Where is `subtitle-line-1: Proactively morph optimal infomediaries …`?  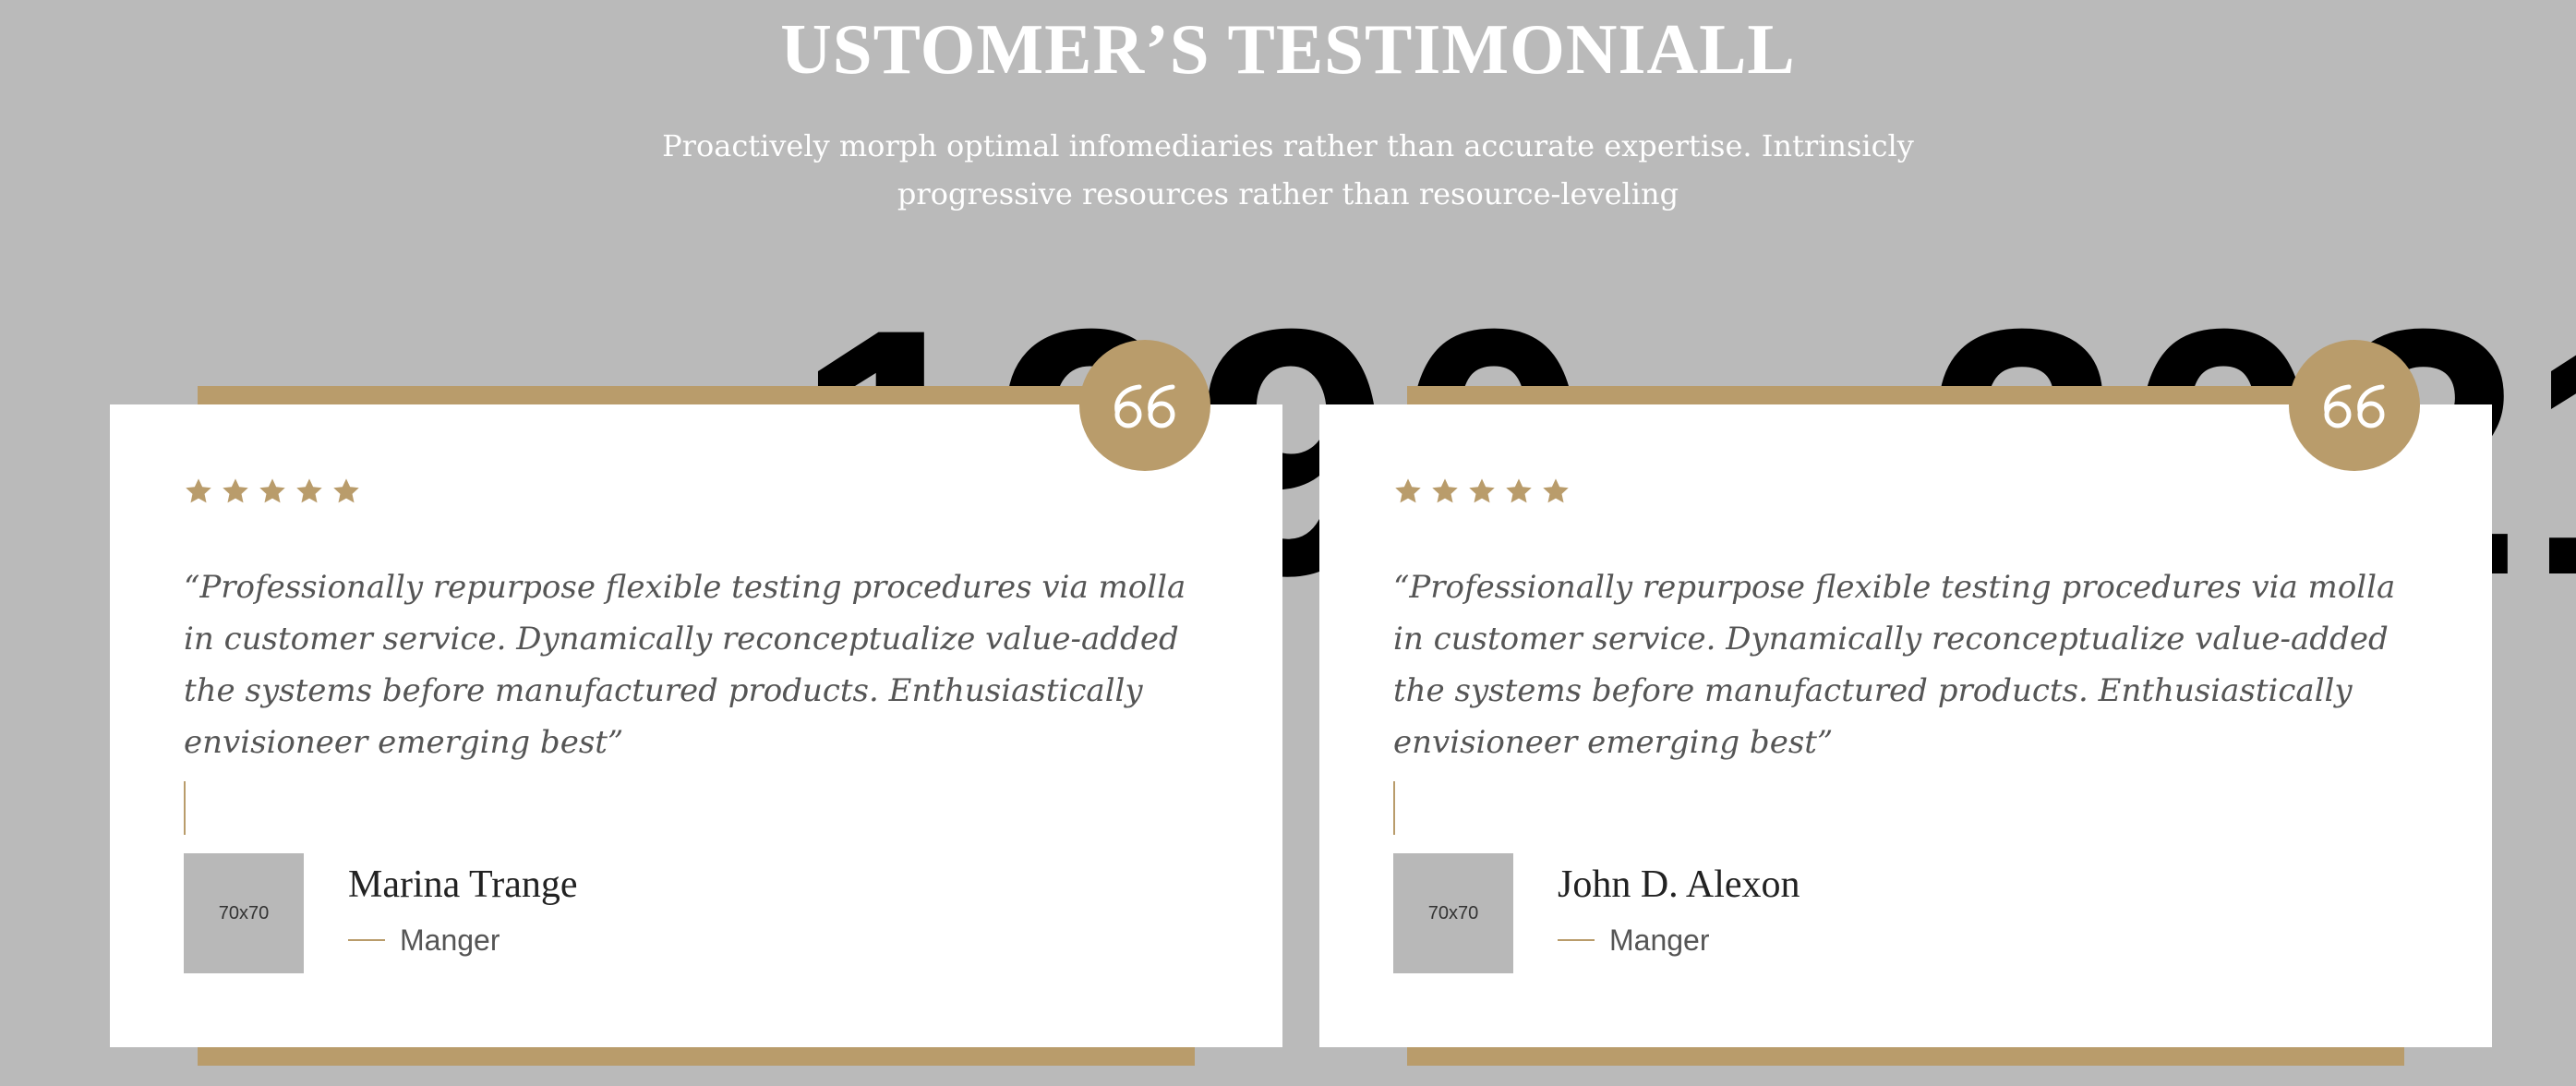 subtitle-line-1: Proactively morph optimal infomediaries … is located at coordinates (1288, 145).